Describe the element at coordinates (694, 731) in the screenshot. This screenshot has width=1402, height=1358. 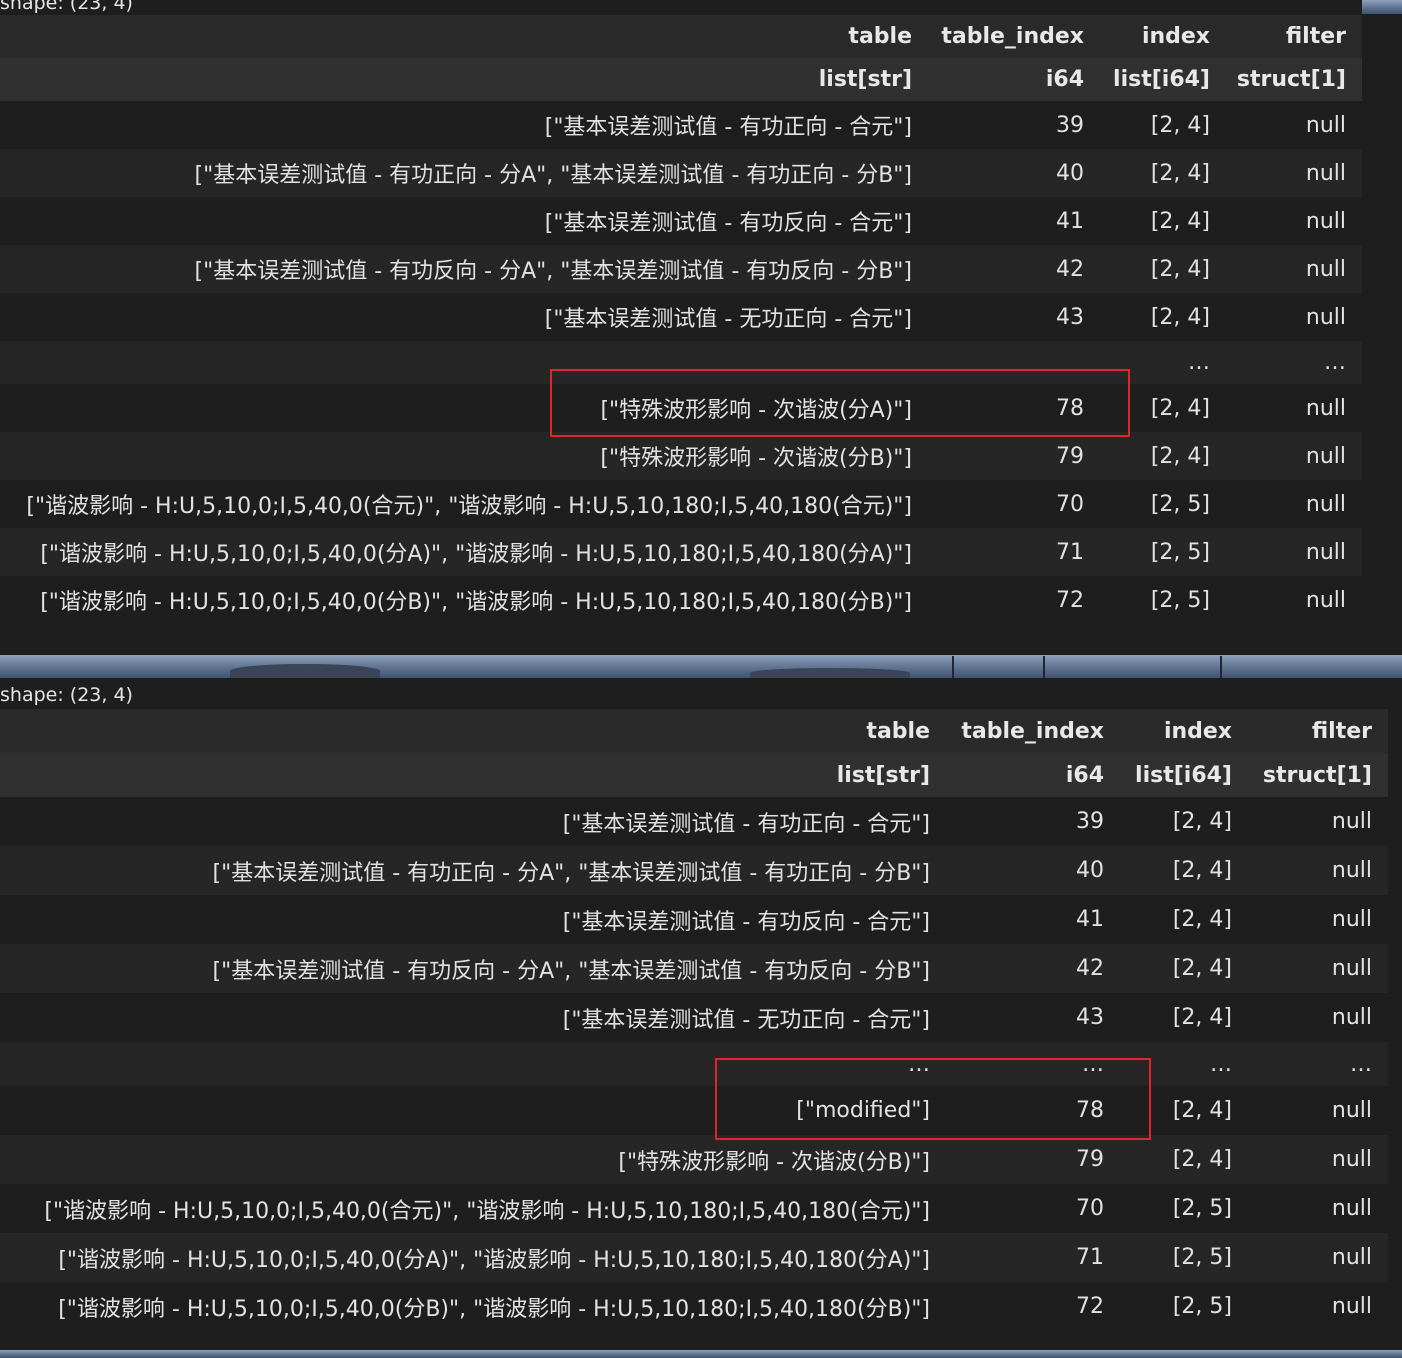
I see `column-header-row: table table_index index filter` at that location.